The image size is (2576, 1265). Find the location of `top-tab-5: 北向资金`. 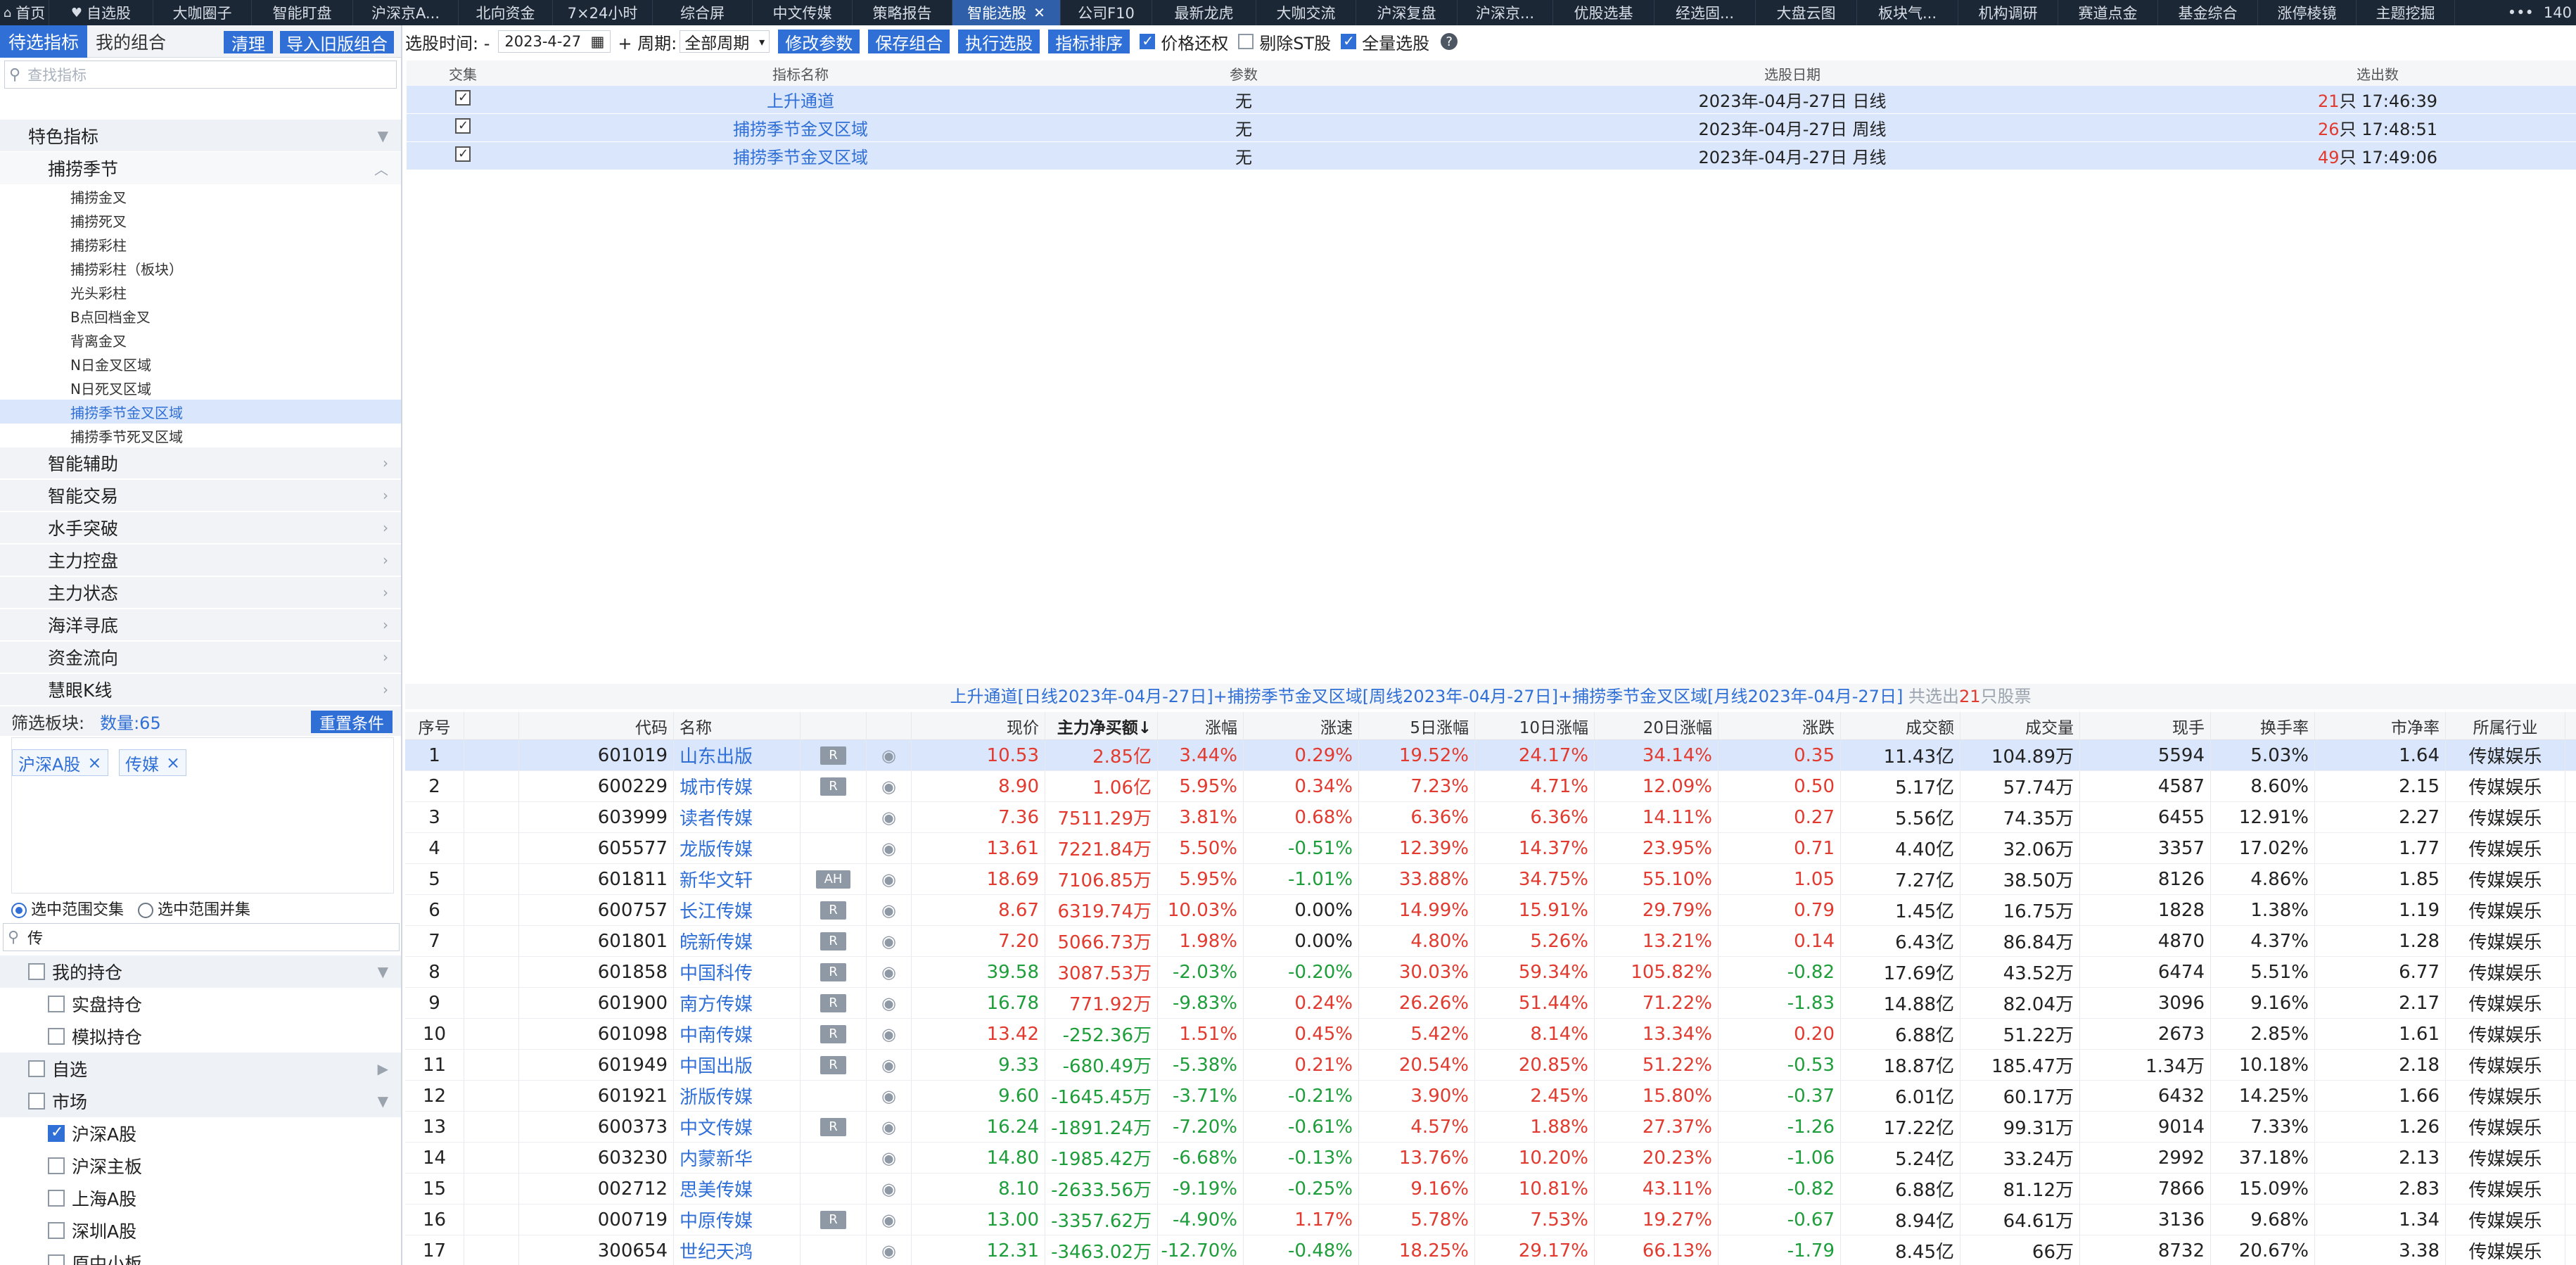

top-tab-5: 北向资金 is located at coordinates (506, 12).